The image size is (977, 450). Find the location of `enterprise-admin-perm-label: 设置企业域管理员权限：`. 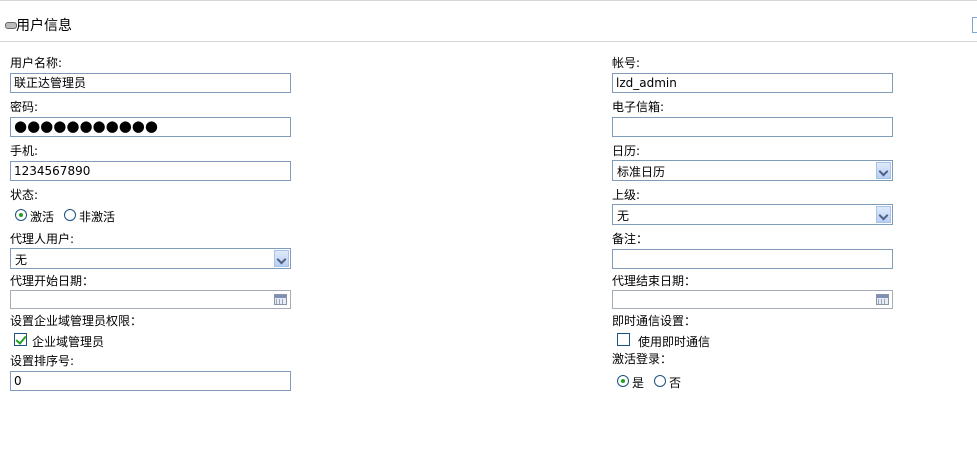

enterprise-admin-perm-label: 设置企业域管理员权限： is located at coordinates (76, 321).